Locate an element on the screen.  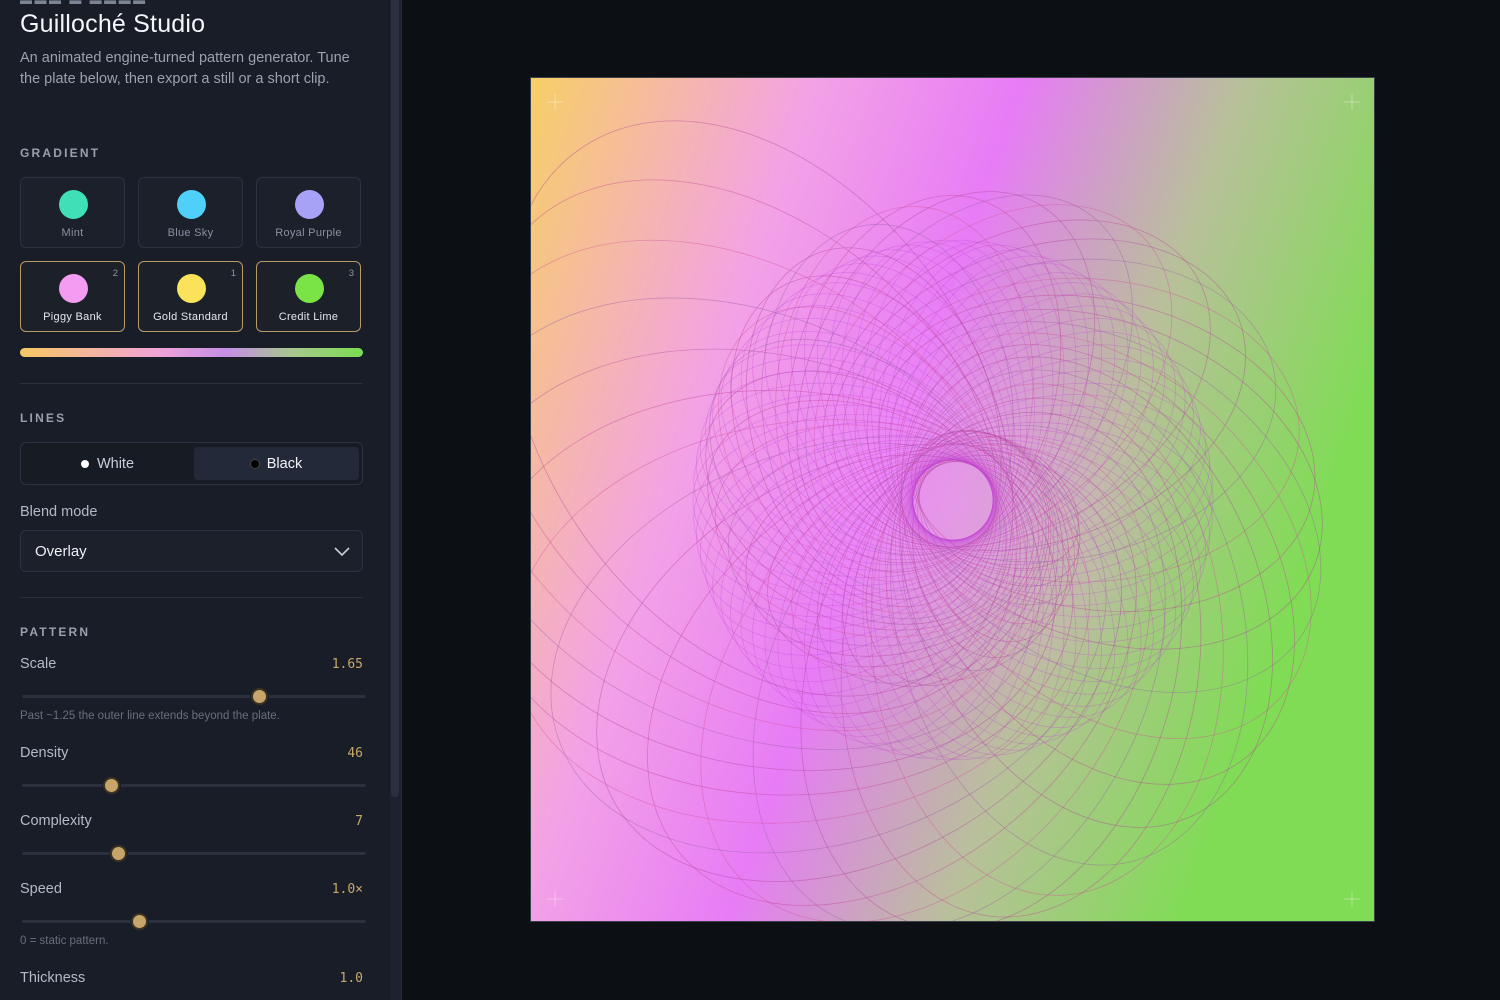
white-dot-icon is located at coordinates (84, 463).